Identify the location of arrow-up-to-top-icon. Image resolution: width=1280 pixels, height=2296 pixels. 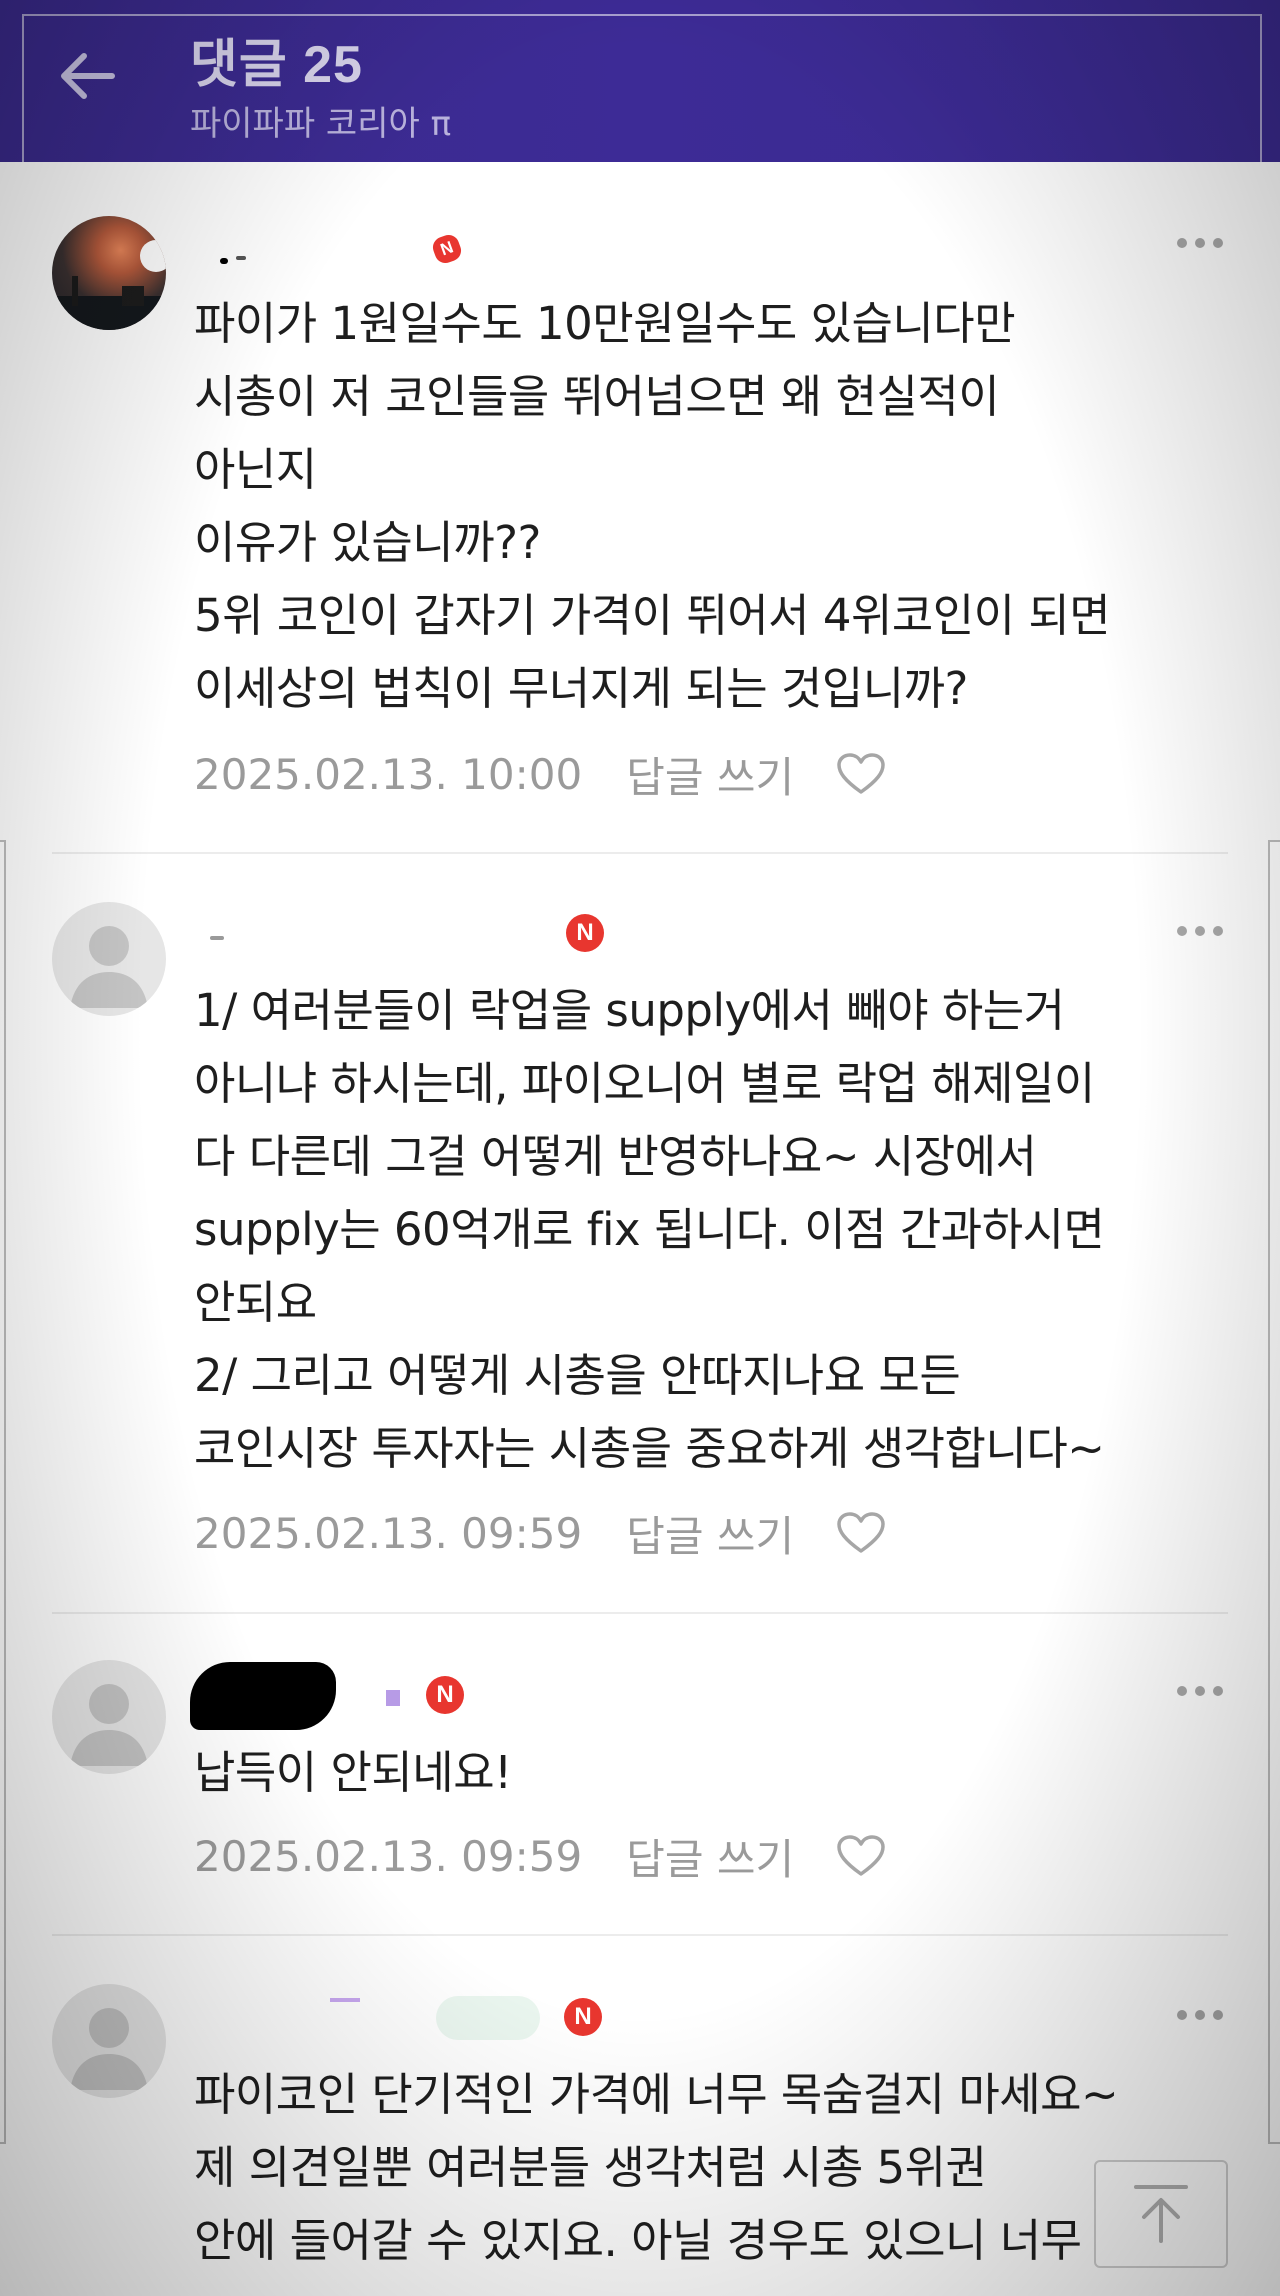
(1161, 2214).